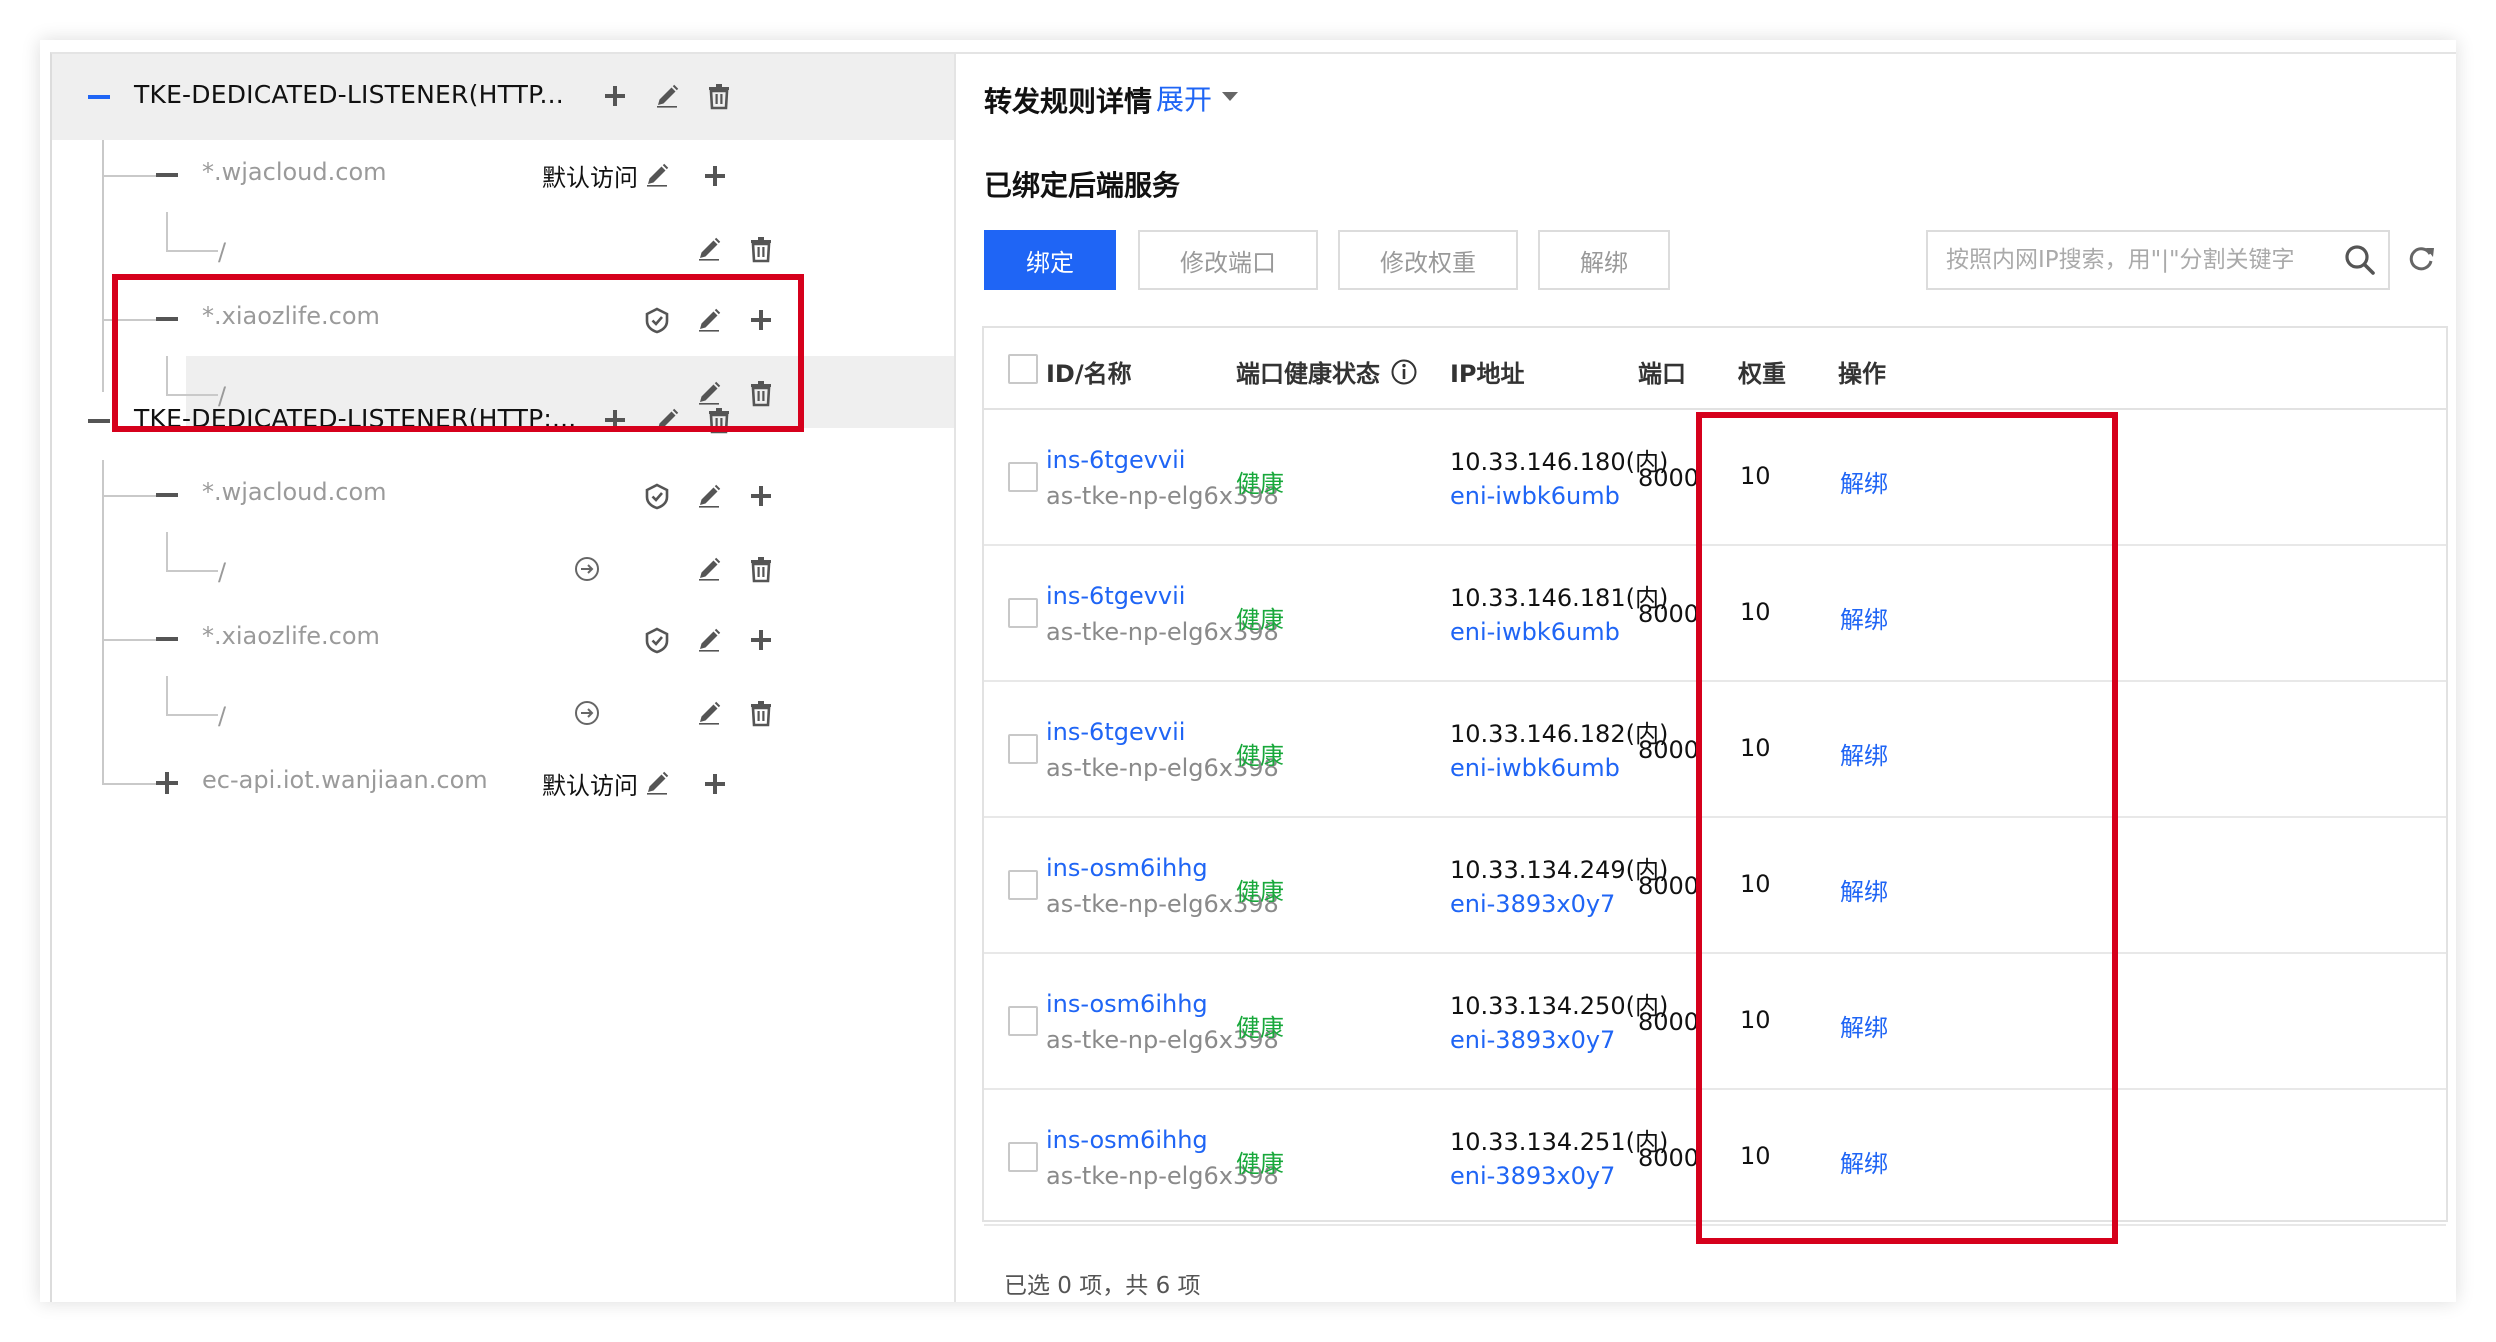  Describe the element at coordinates (1604, 260) in the screenshot. I see `unbind-button: 解绑` at that location.